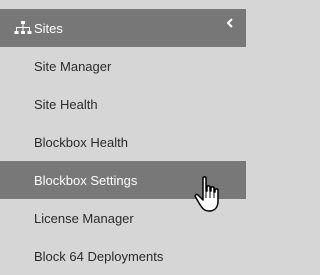 This screenshot has height=275, width=320. Describe the element at coordinates (86, 180) in the screenshot. I see `menu-item-label: Blockbox Settings` at that location.